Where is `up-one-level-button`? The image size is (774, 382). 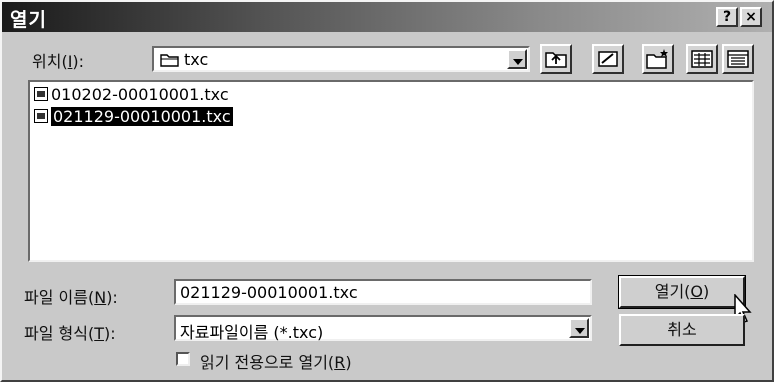
up-one-level-button is located at coordinates (556, 59).